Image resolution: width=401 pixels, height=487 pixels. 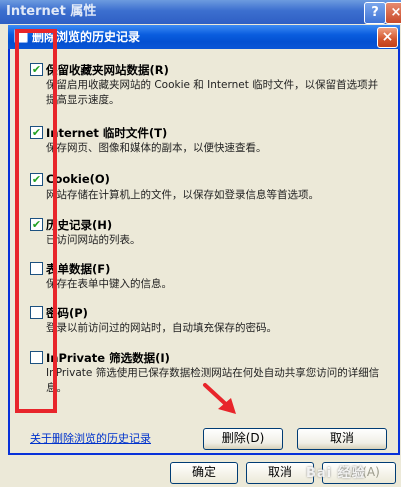 I want to click on watermark: Bai 经验, so click(x=336, y=473).